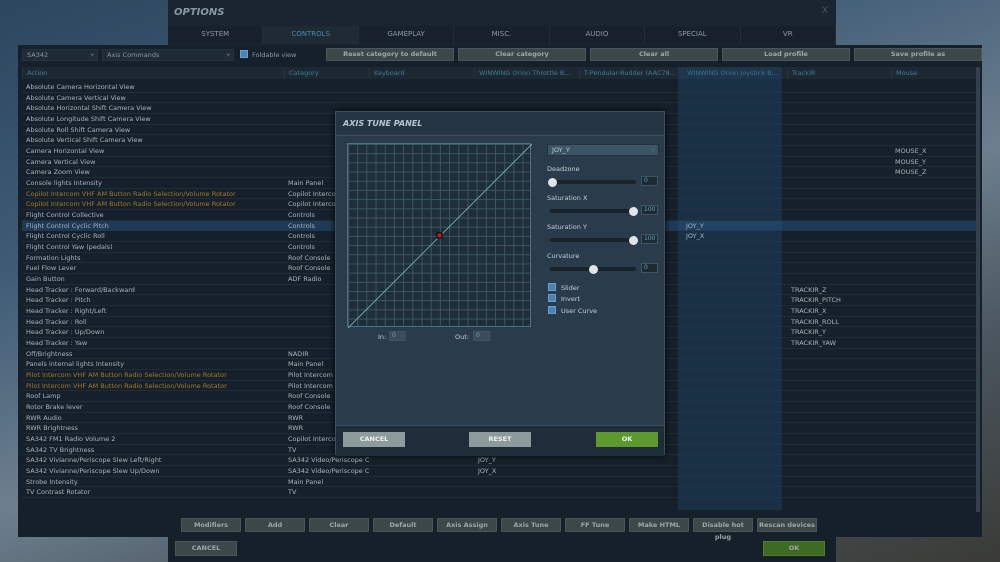 Image resolution: width=1000 pixels, height=562 pixels. I want to click on action-button-rescan-devices: Rescan devices, so click(787, 525).